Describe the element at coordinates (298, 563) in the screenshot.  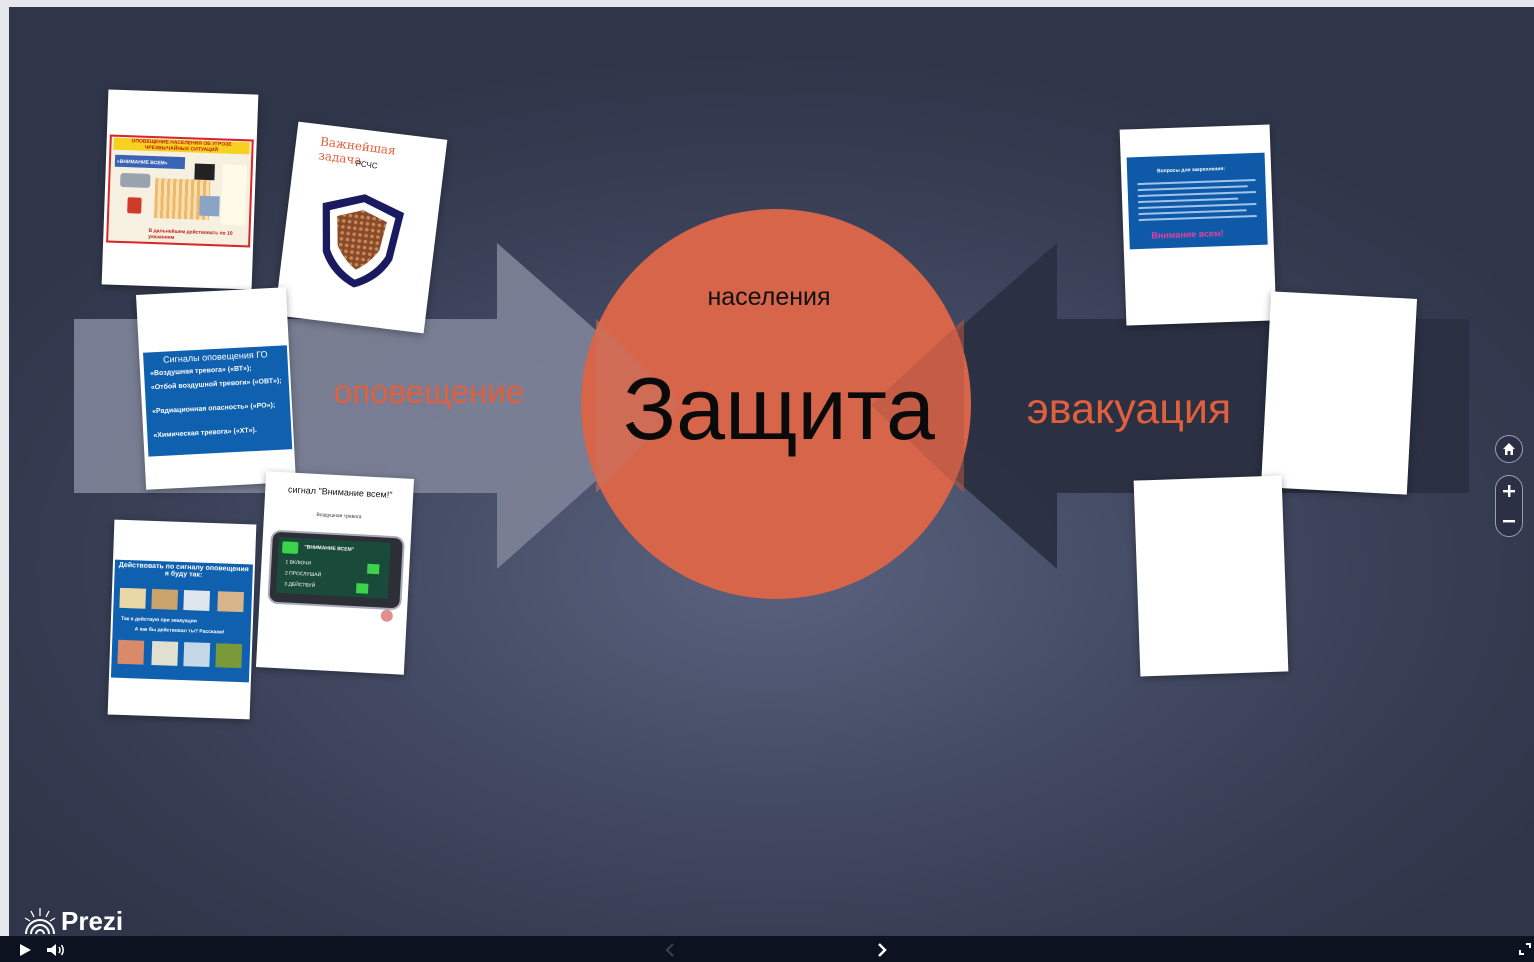
I see `phone-step-1: 1 ВКЛЮЧИ` at that location.